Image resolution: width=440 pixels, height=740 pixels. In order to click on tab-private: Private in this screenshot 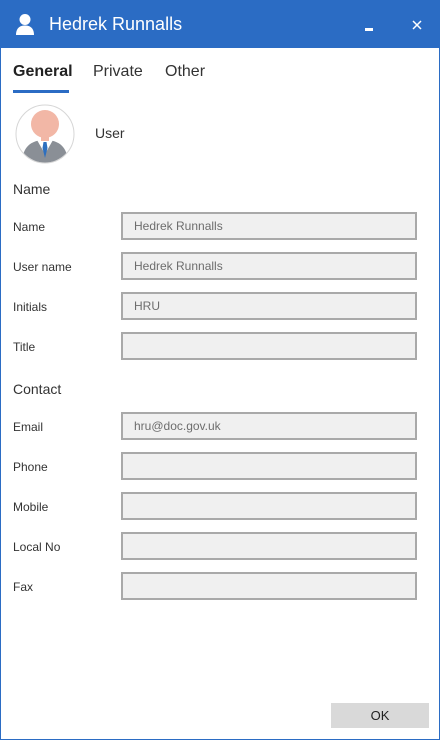, I will do `click(118, 72)`.